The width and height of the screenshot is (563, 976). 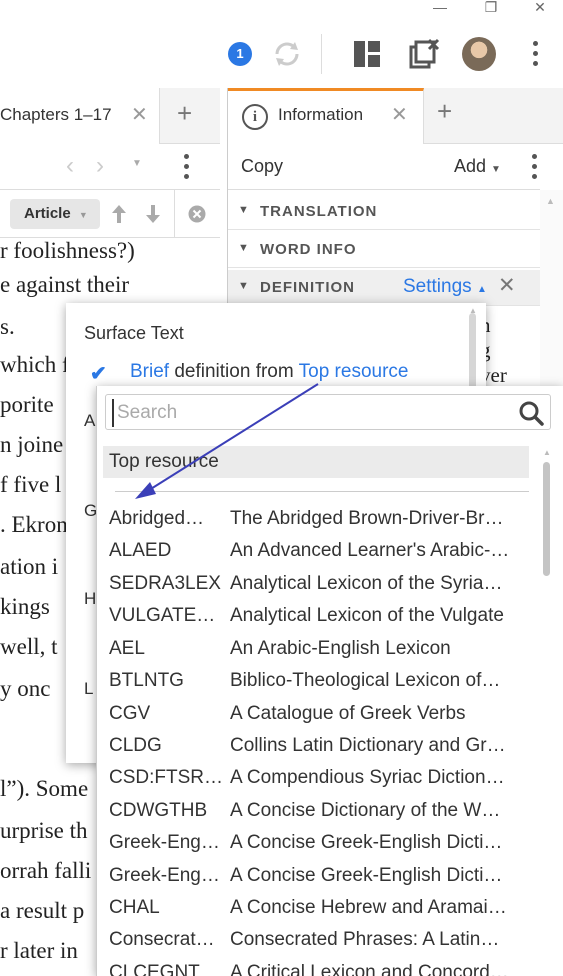 I want to click on search-box, so click(x=328, y=412).